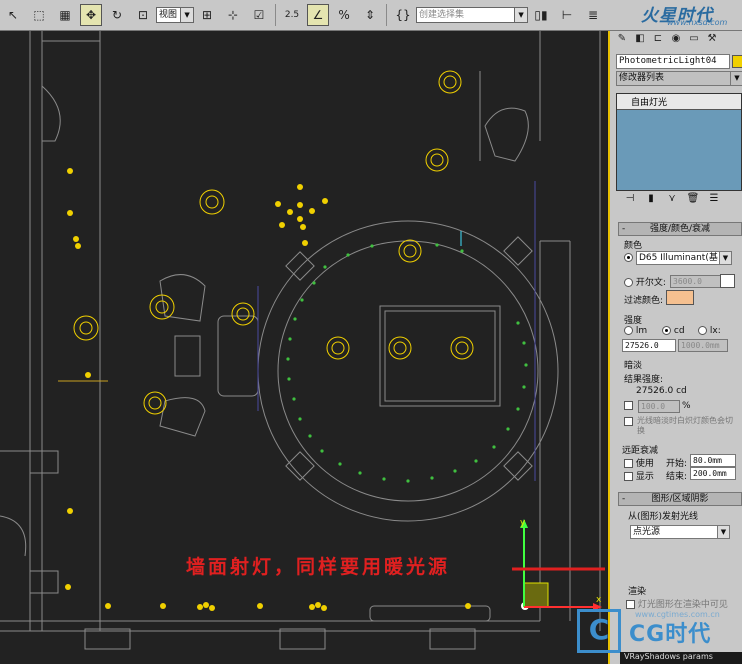 The height and width of the screenshot is (664, 742). Describe the element at coordinates (679, 142) in the screenshot. I see `modifier-stack: 自由灯光` at that location.